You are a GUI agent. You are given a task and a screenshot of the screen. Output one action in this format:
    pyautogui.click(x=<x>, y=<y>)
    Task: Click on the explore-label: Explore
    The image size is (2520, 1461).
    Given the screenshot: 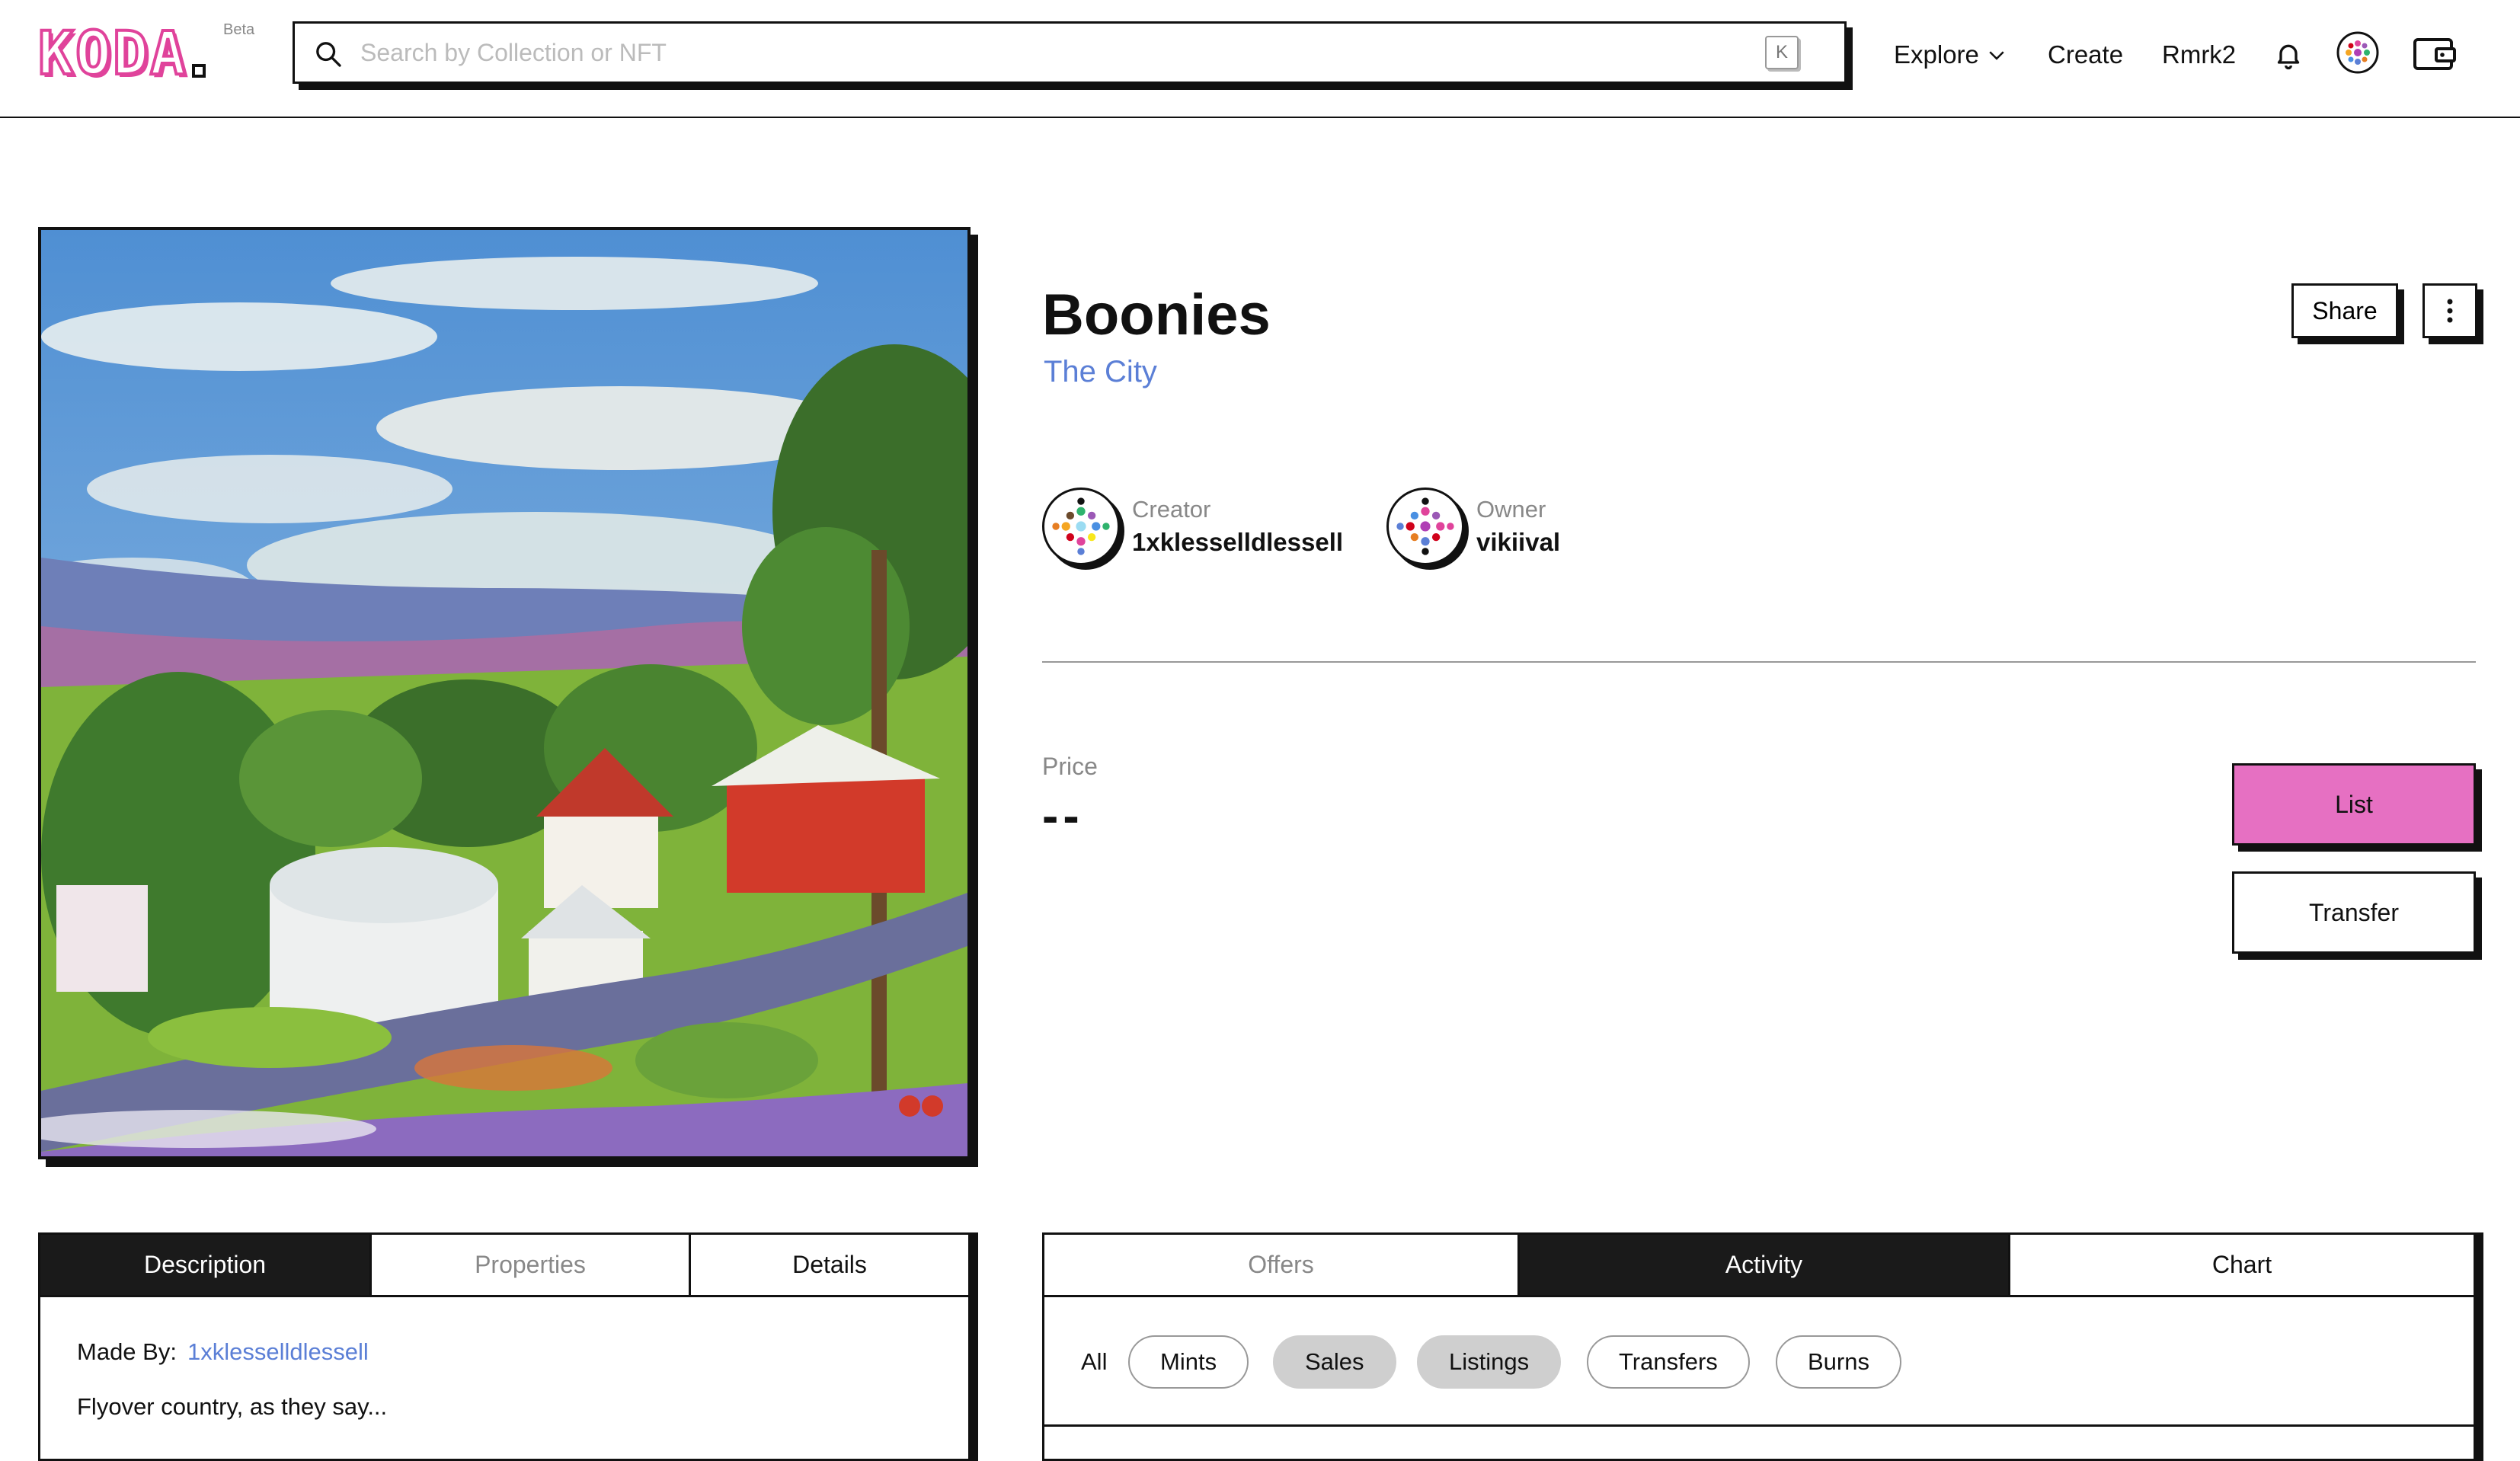 What is the action you would take?
    pyautogui.click(x=1936, y=54)
    